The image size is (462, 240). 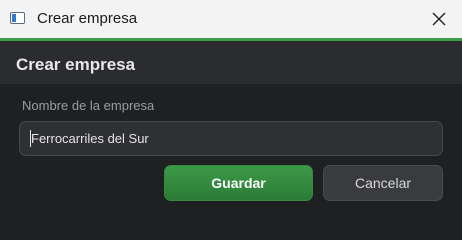 What do you see at coordinates (90, 138) in the screenshot?
I see `company-name-value: Ferrocarriles del Sur` at bounding box center [90, 138].